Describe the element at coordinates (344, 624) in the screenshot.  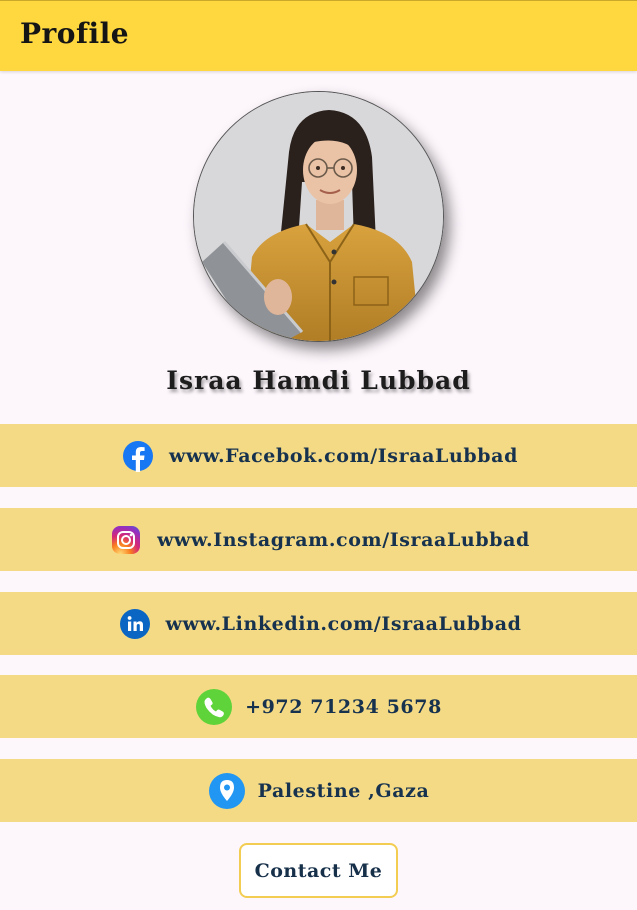
I see `linkedin-link: www.Linkedin.com/IsraaLubbad` at that location.